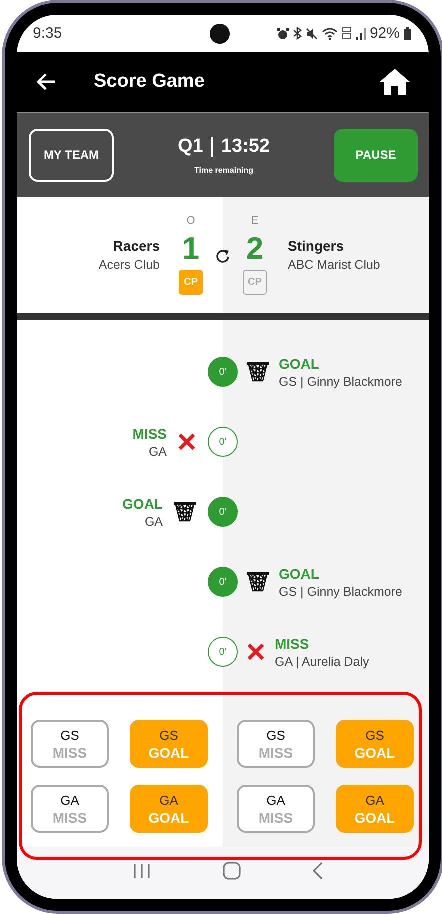 The width and height of the screenshot is (442, 914). What do you see at coordinates (149, 82) in the screenshot?
I see `screen-title: Score Game` at bounding box center [149, 82].